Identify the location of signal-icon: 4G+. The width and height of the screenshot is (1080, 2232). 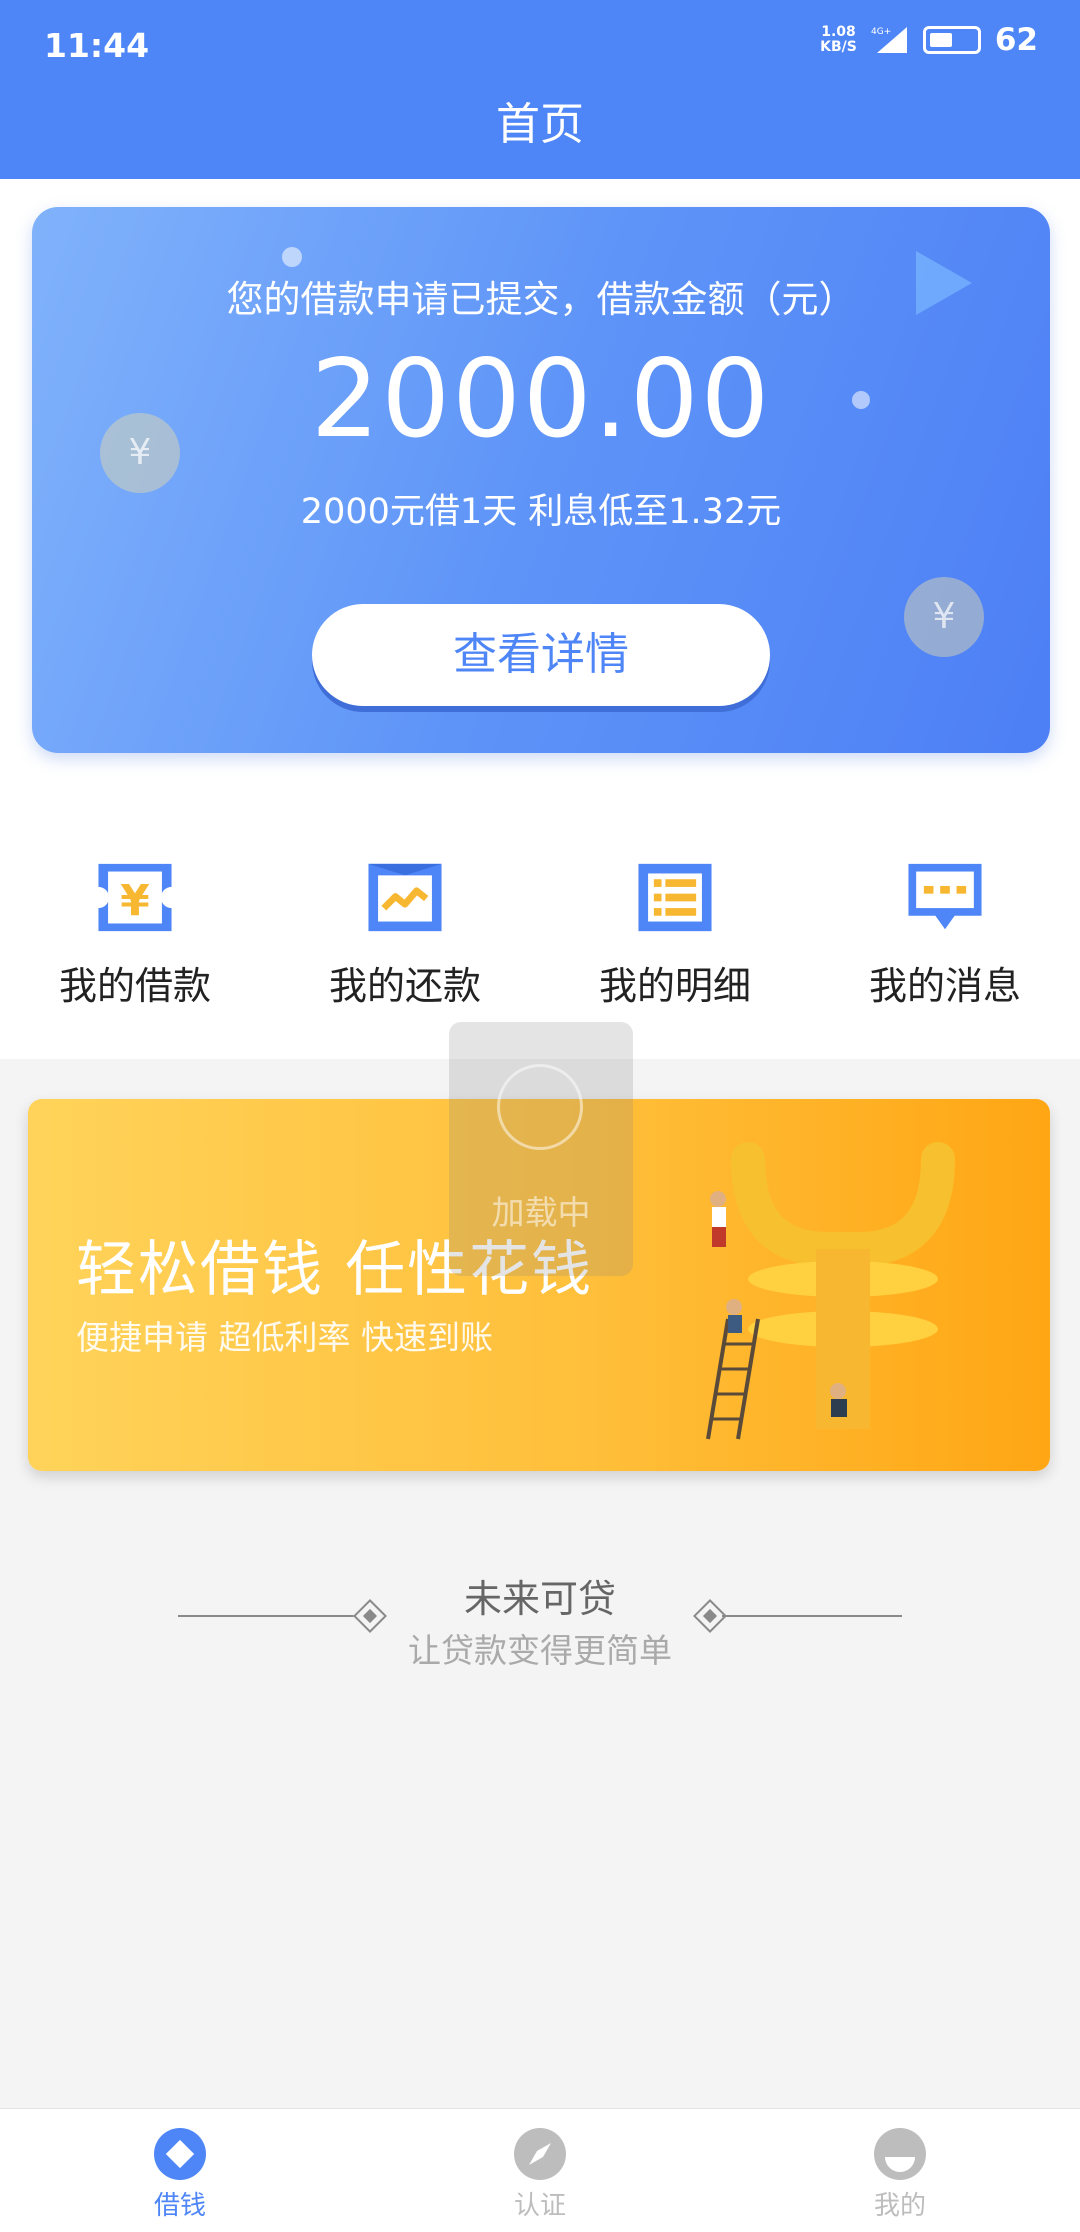
(889, 40).